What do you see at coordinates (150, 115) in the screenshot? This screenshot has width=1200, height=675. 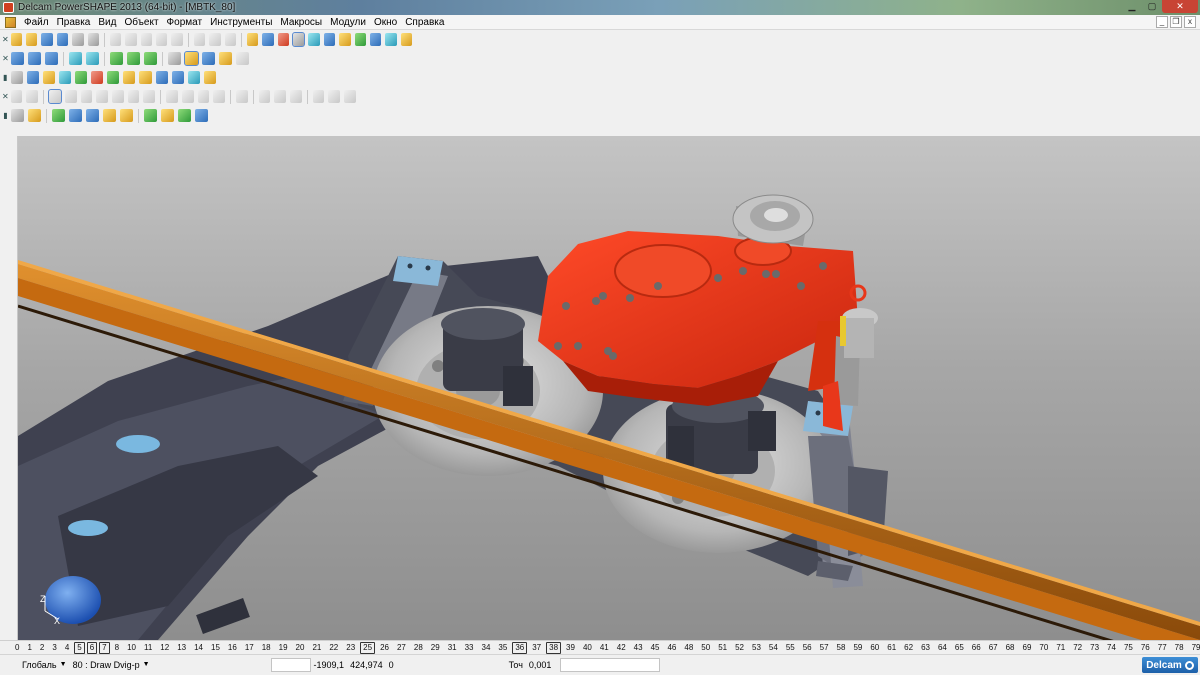 I see `grid-icon` at bounding box center [150, 115].